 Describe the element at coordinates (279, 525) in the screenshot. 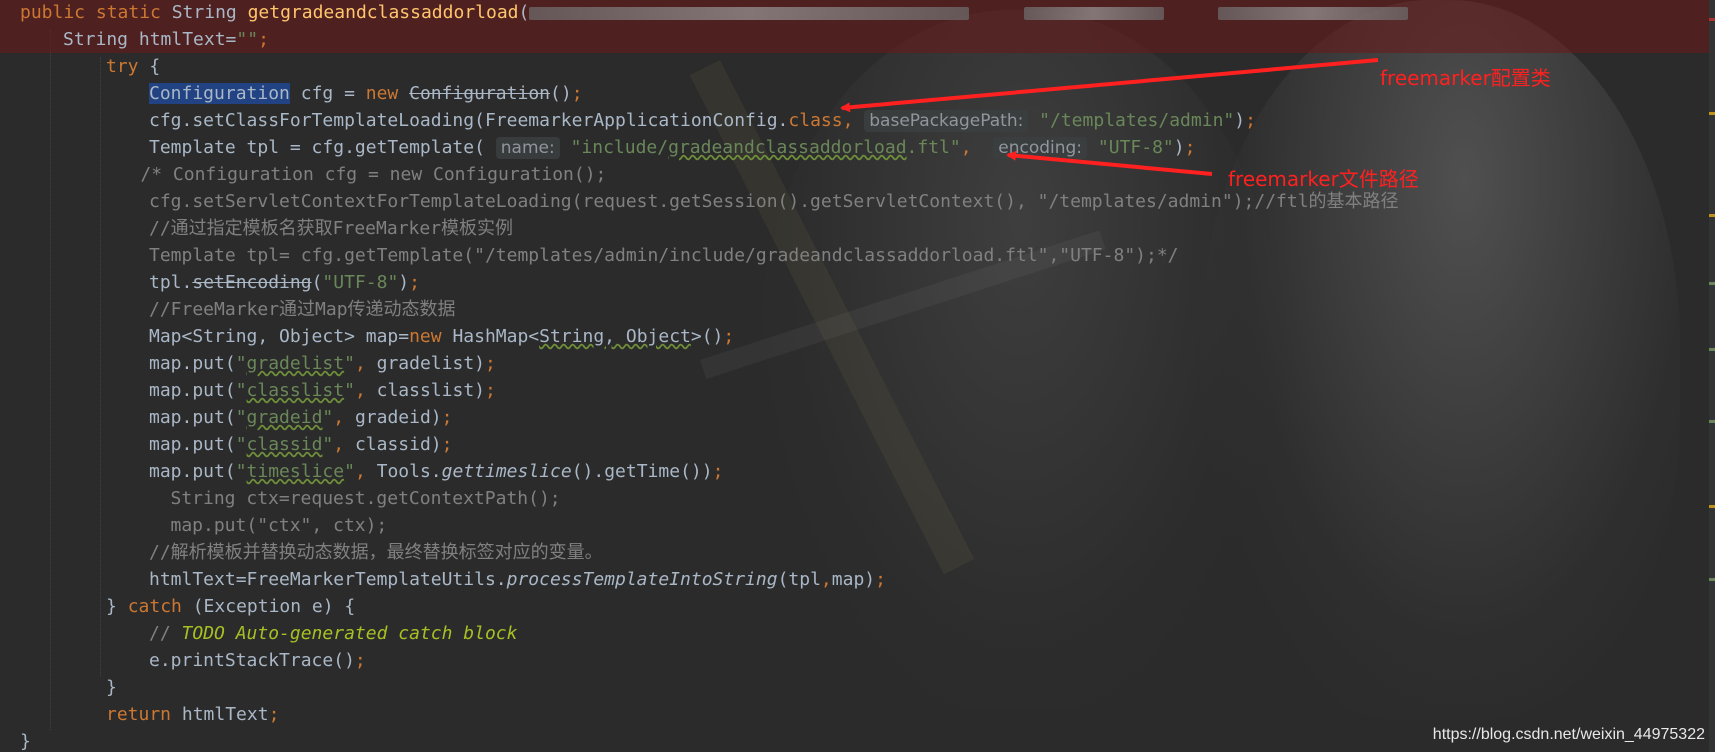

I see `code-token: map.put("ctx", ctx);` at that location.